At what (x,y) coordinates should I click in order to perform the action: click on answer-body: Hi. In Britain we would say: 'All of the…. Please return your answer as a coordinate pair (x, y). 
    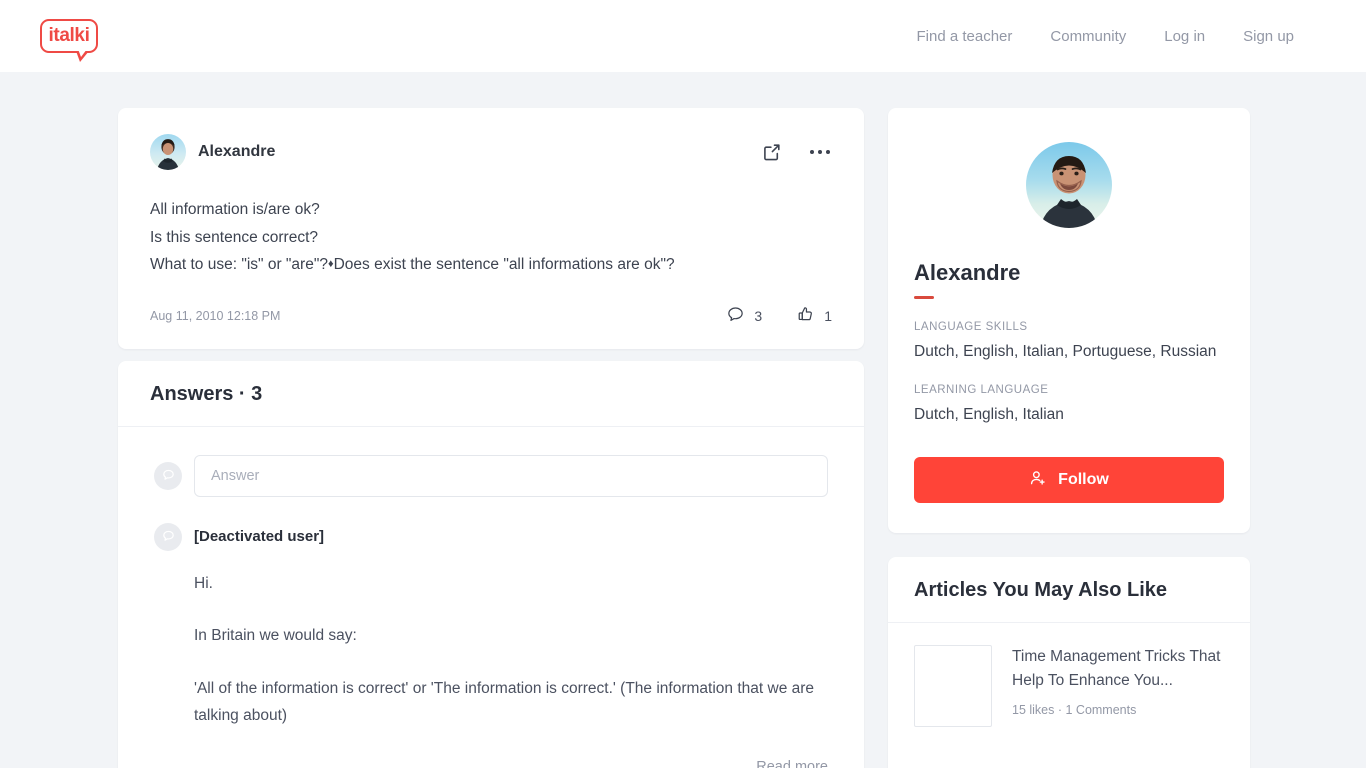
    Looking at the image, I should click on (511, 669).